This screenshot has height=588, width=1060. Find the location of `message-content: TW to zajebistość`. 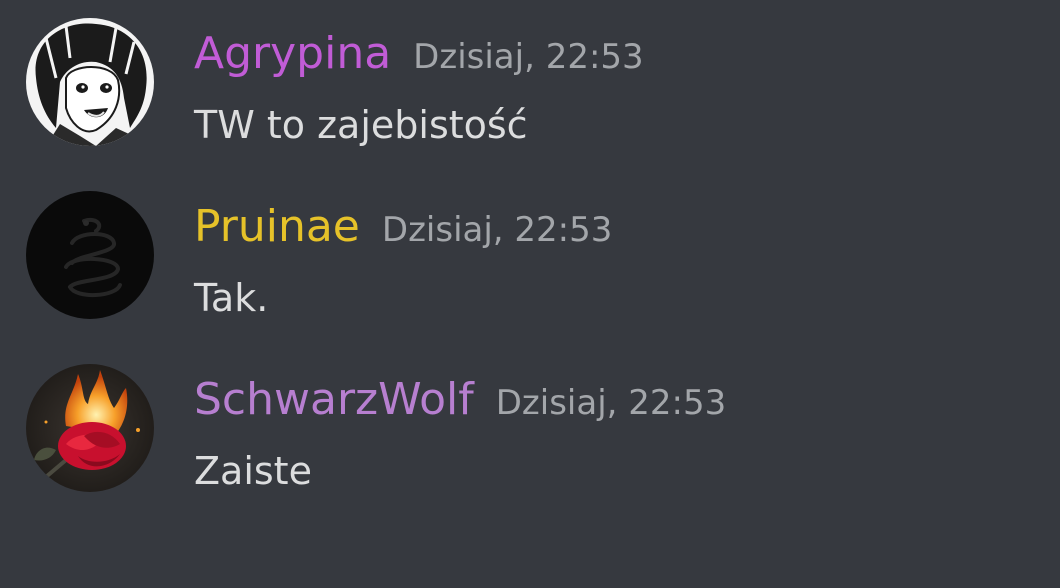

message-content: TW to zajebistość is located at coordinates (361, 125).